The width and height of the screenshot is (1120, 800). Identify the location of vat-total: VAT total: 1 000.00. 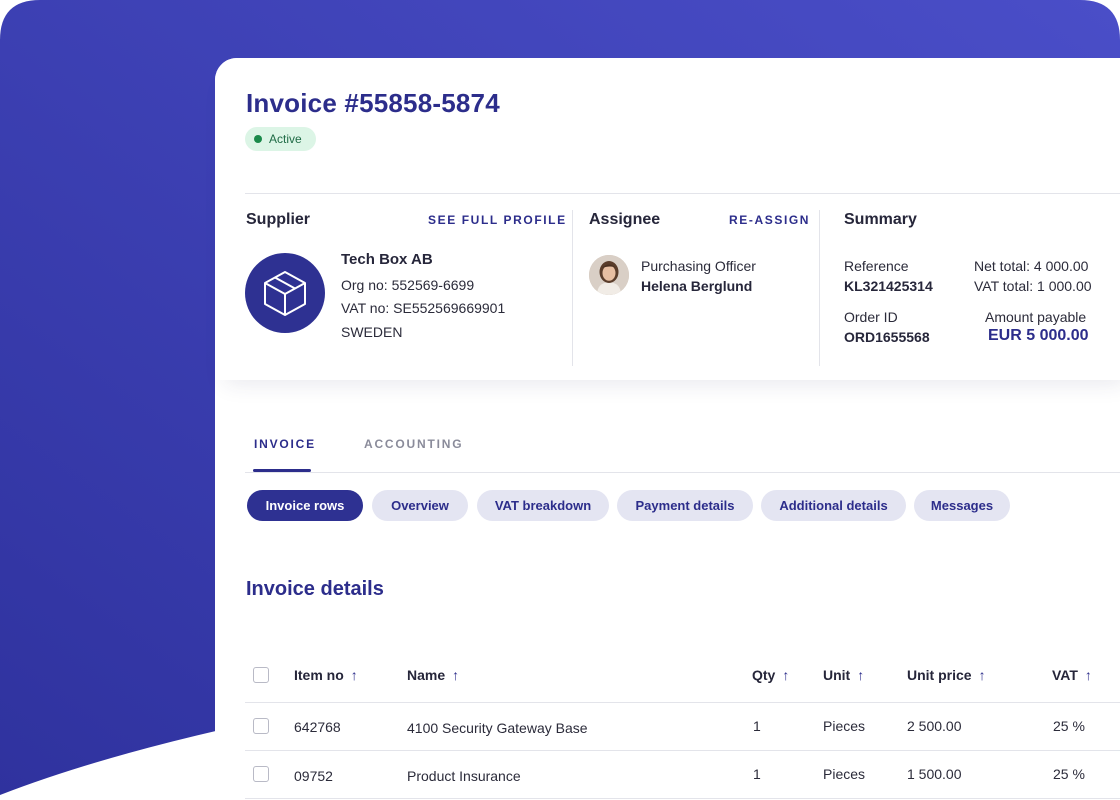
(1033, 286).